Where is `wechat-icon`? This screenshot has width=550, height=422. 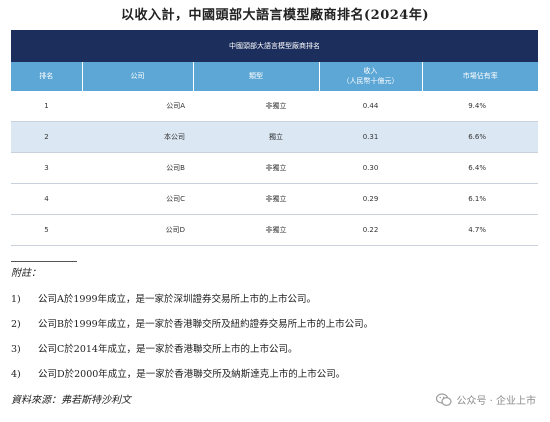
wechat-icon is located at coordinates (444, 399).